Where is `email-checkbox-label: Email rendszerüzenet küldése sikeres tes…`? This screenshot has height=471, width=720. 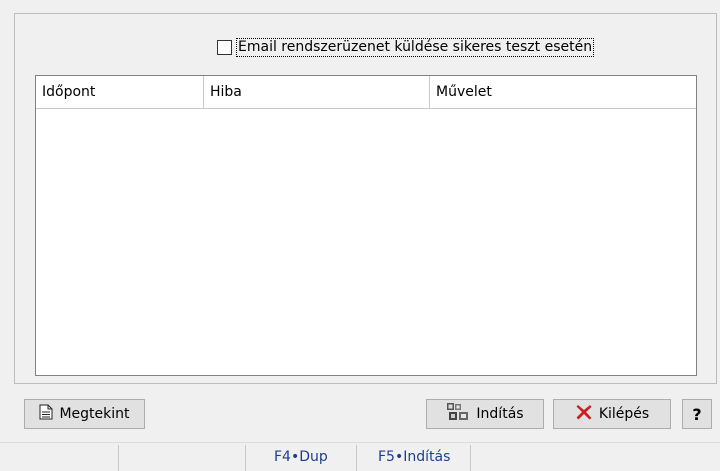 email-checkbox-label: Email rendszerüzenet küldése sikeres tes… is located at coordinates (415, 47).